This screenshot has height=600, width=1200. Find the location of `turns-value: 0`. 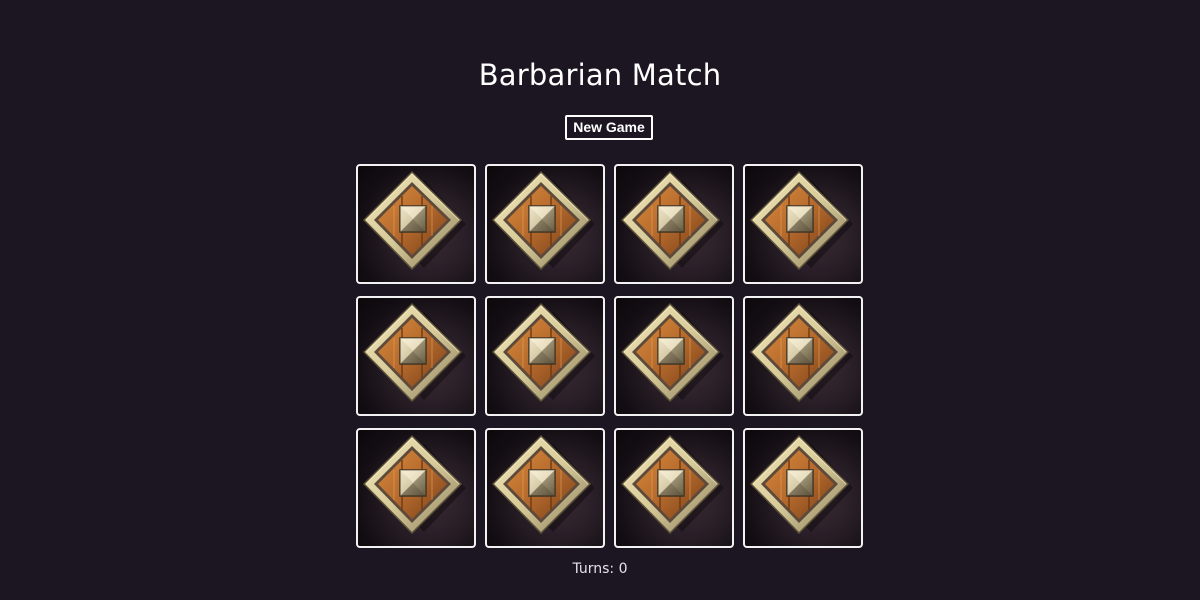

turns-value: 0 is located at coordinates (623, 569).